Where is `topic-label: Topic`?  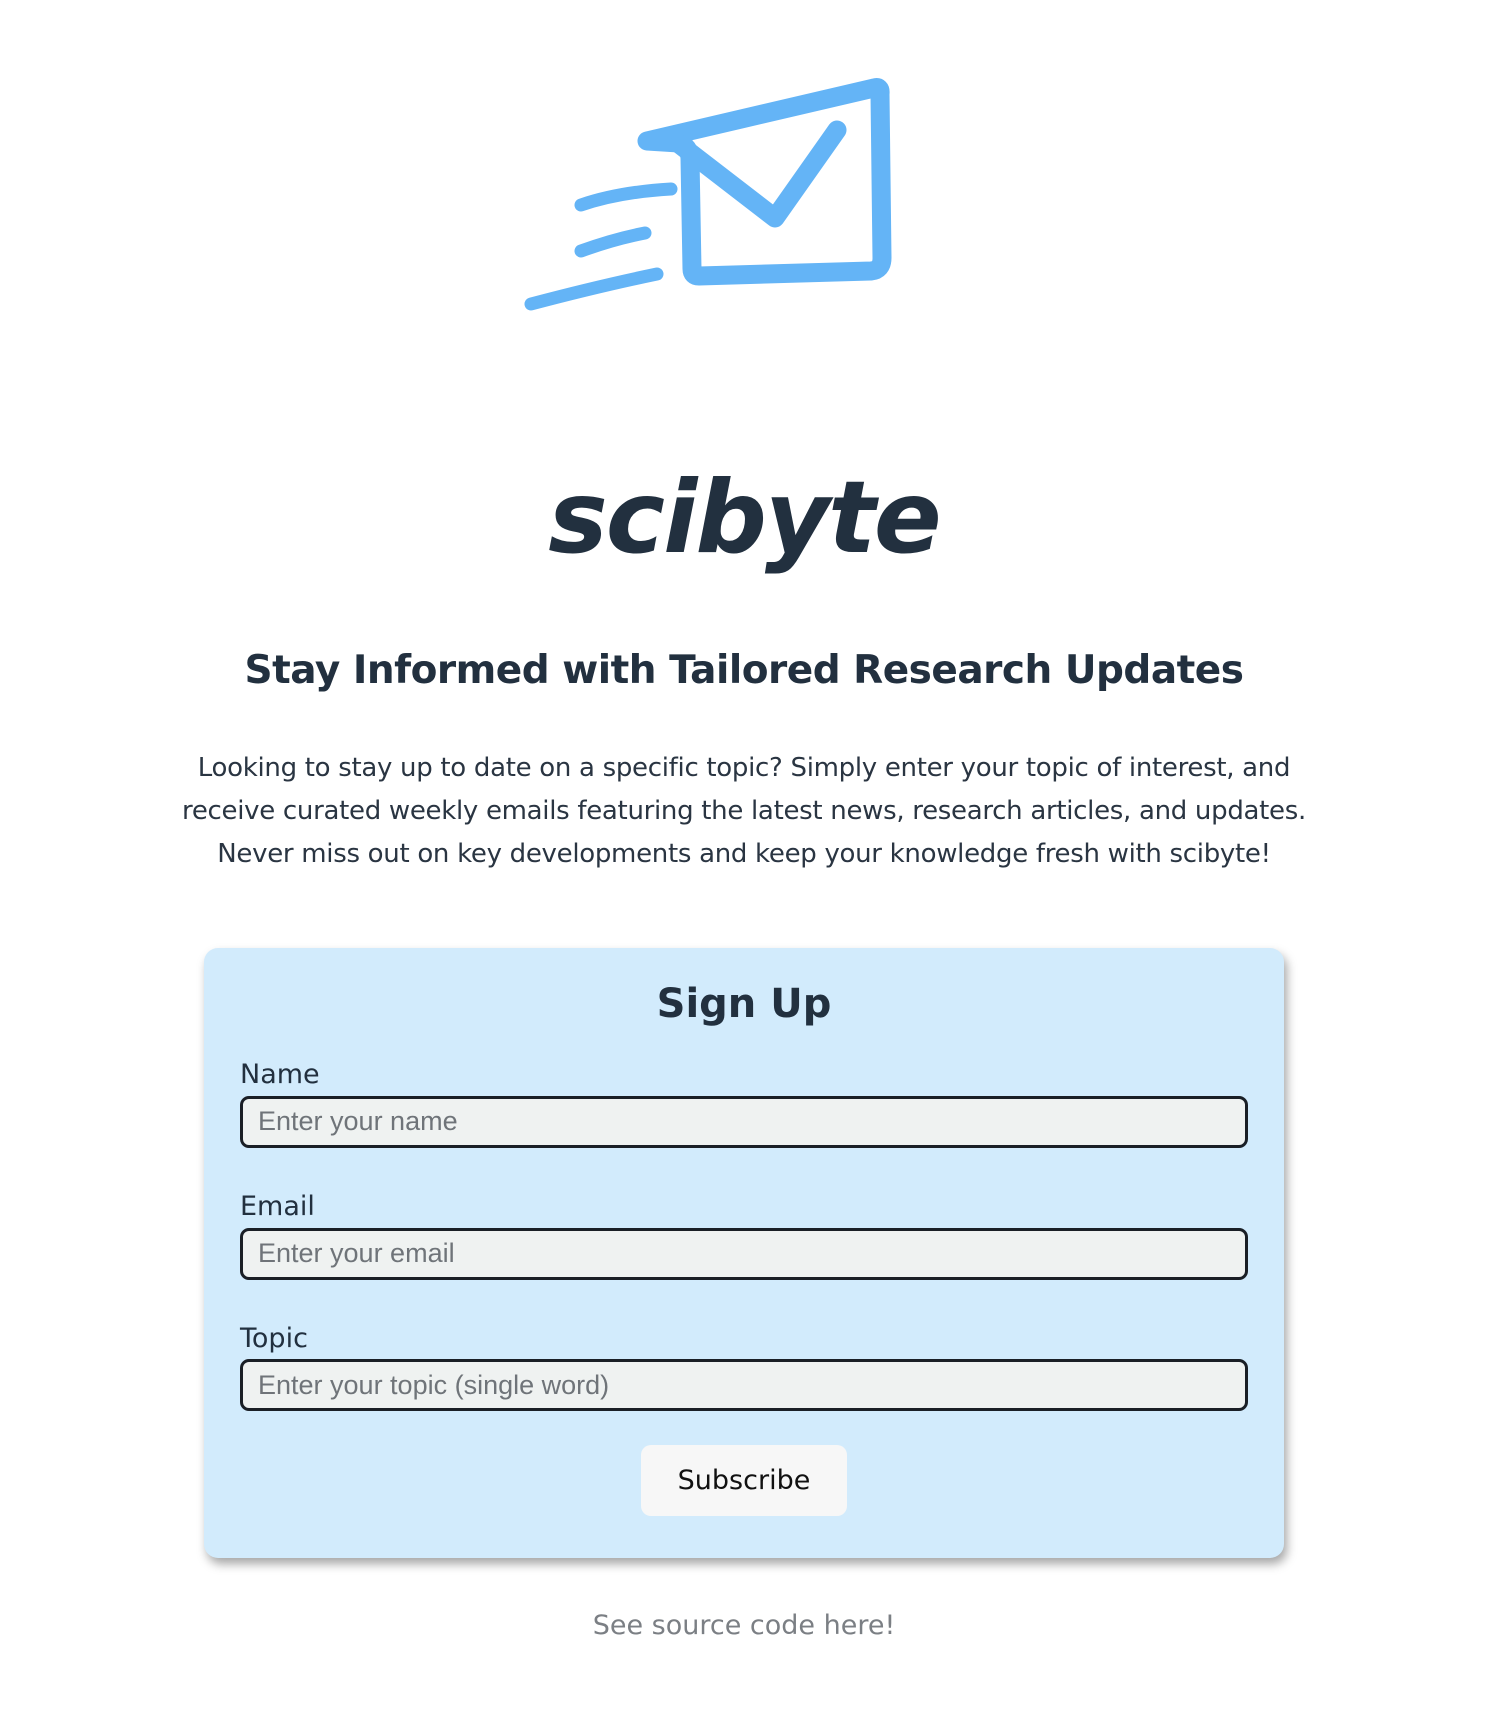 topic-label: Topic is located at coordinates (274, 1338).